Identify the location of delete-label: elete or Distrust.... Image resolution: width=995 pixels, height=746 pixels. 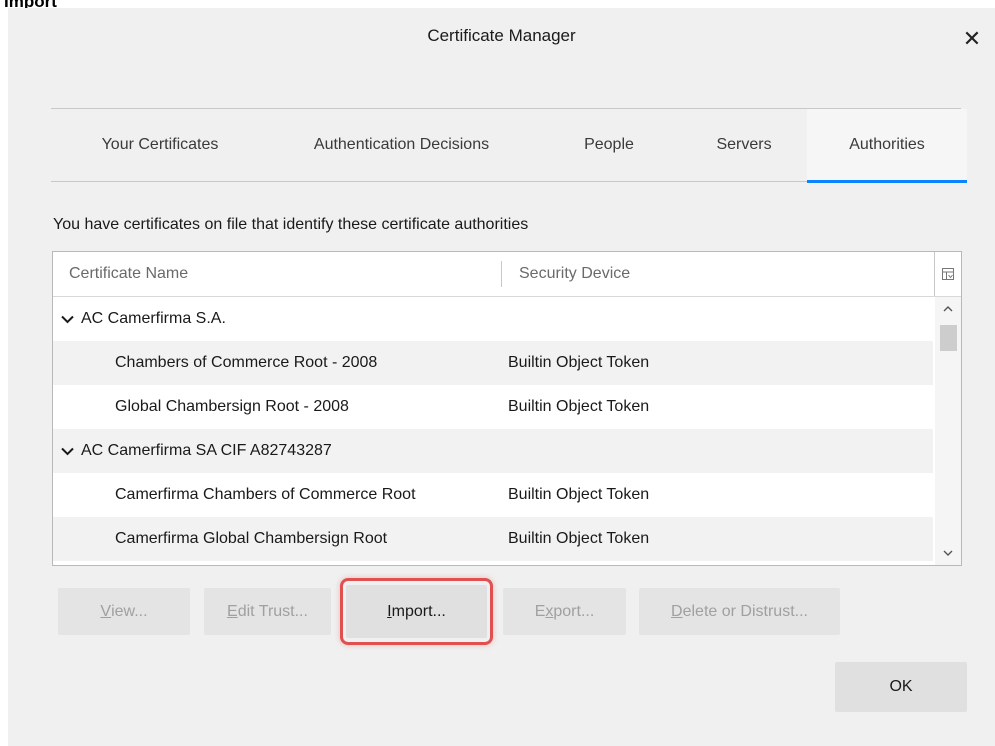
(745, 611).